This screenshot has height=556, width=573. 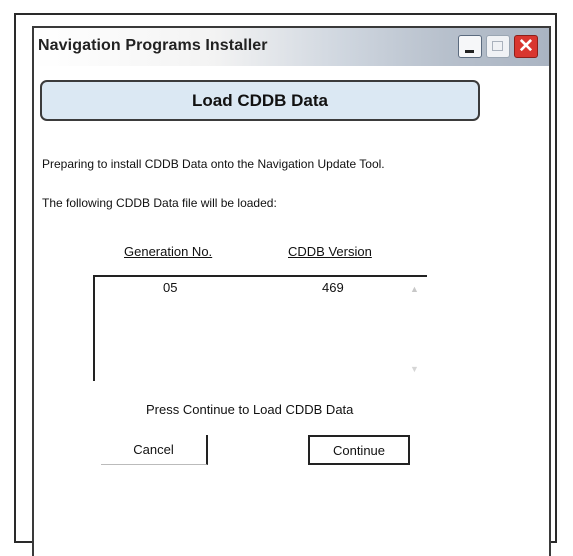 I want to click on cancel-button: Cancel, so click(x=154, y=450).